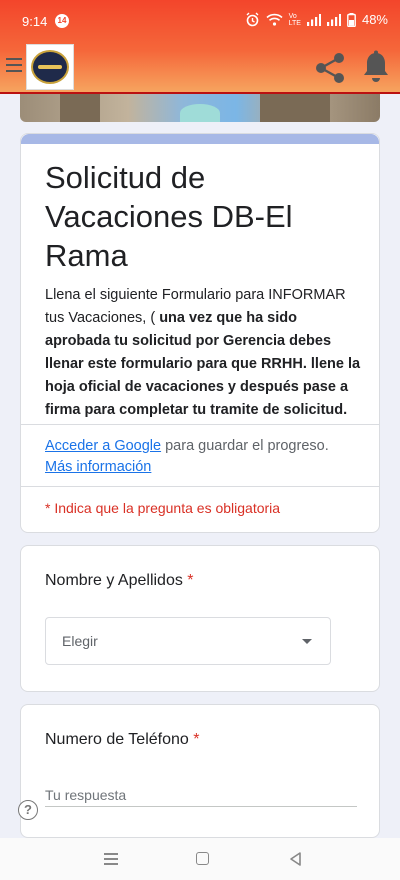 Image resolution: width=400 pixels, height=880 pixels. What do you see at coordinates (351, 19) in the screenshot?
I see `battery-icon` at bounding box center [351, 19].